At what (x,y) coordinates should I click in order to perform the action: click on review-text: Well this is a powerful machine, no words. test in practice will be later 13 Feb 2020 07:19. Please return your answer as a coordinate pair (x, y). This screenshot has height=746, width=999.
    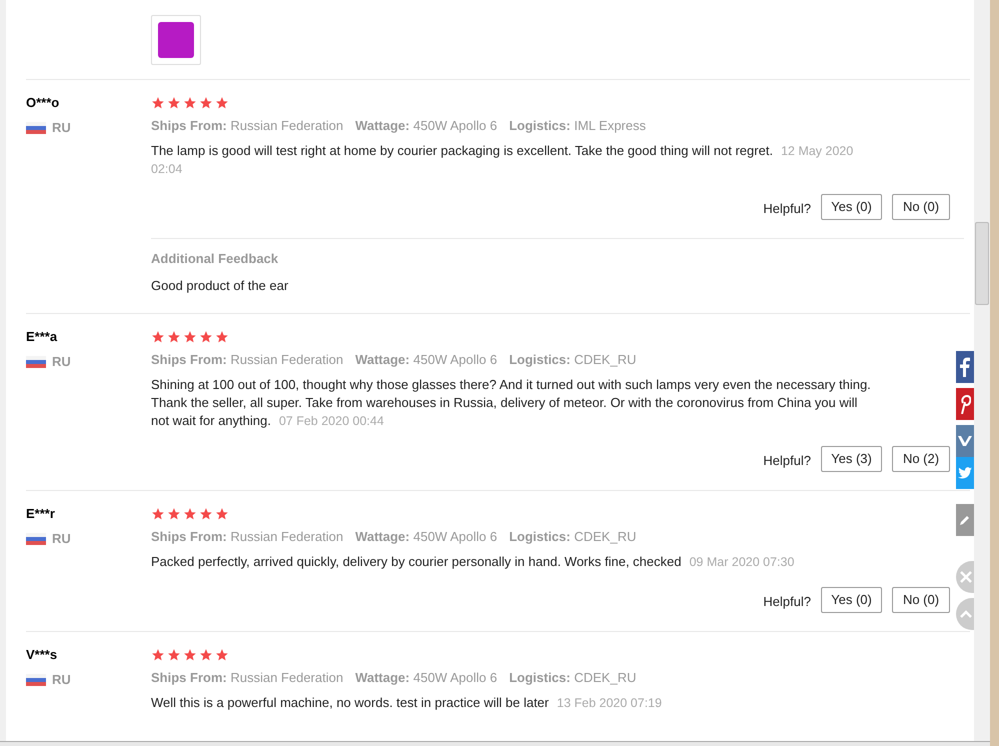
    Looking at the image, I should click on (407, 703).